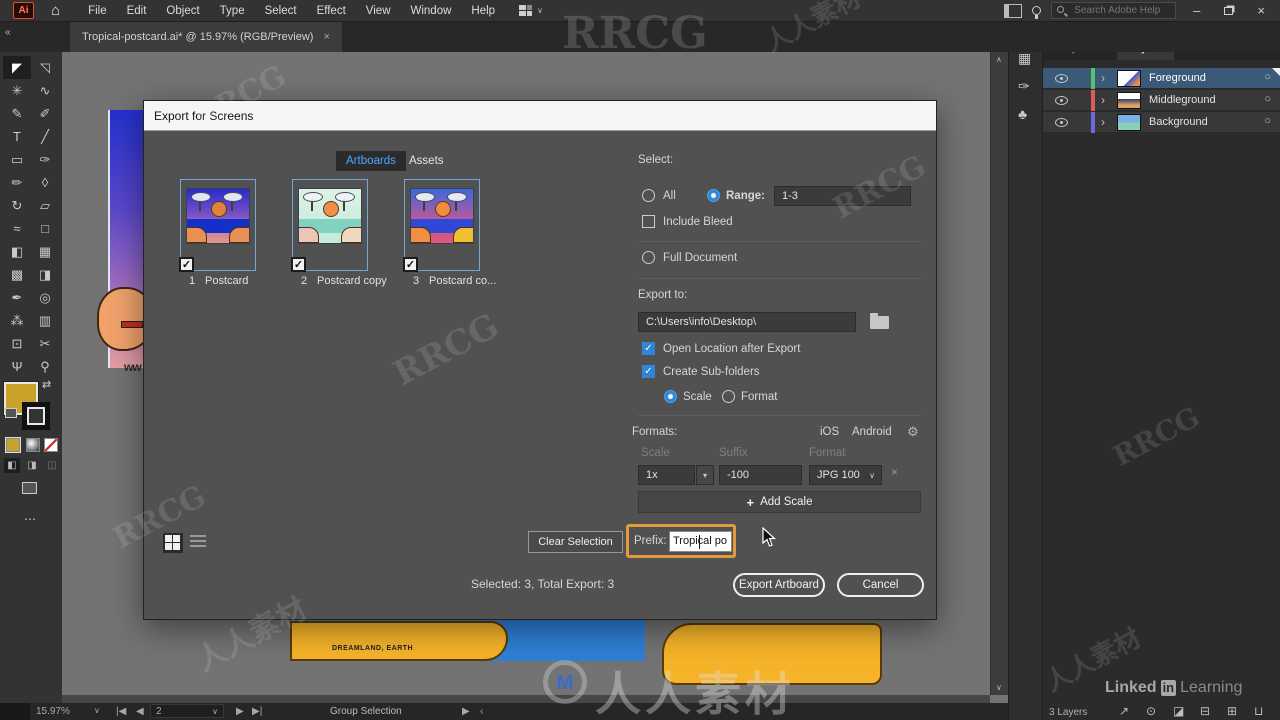 The width and height of the screenshot is (1280, 720). I want to click on tool-symbol-sprayer-icon: ⁂, so click(17, 320).